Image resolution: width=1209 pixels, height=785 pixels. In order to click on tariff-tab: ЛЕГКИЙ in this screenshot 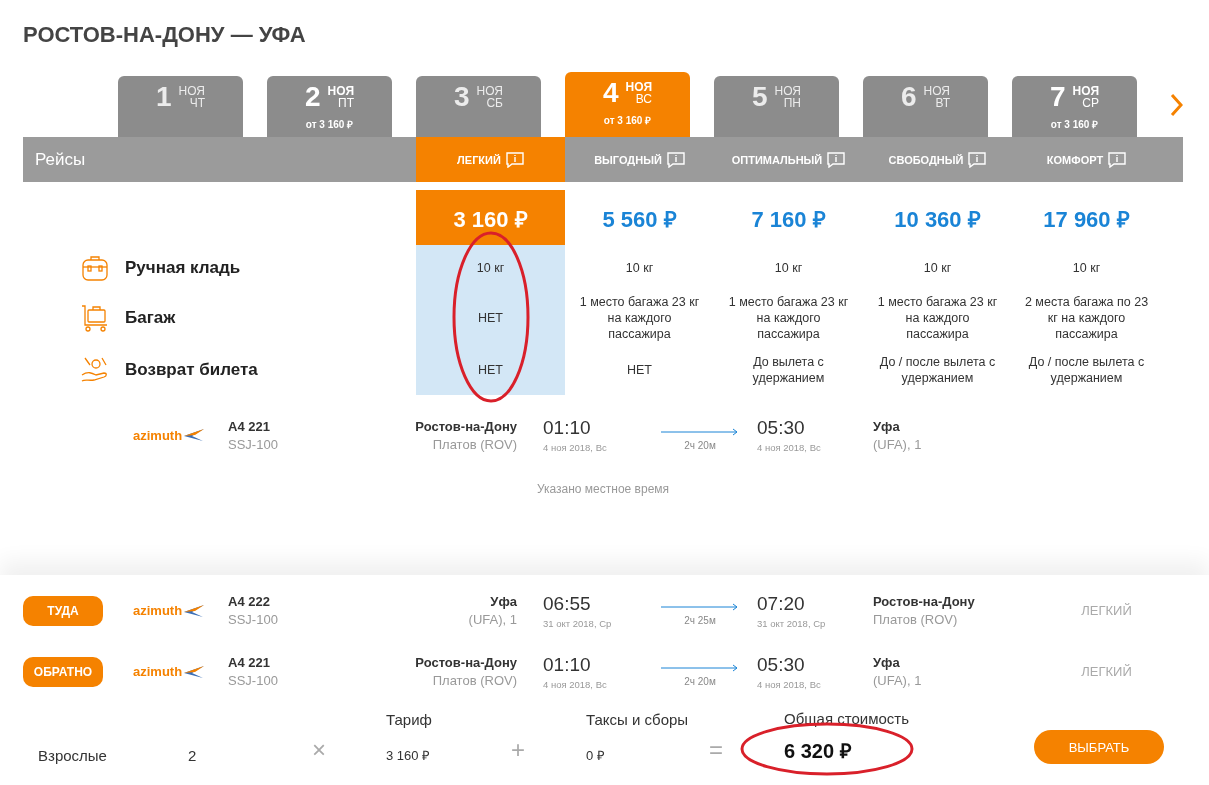, I will do `click(490, 159)`.